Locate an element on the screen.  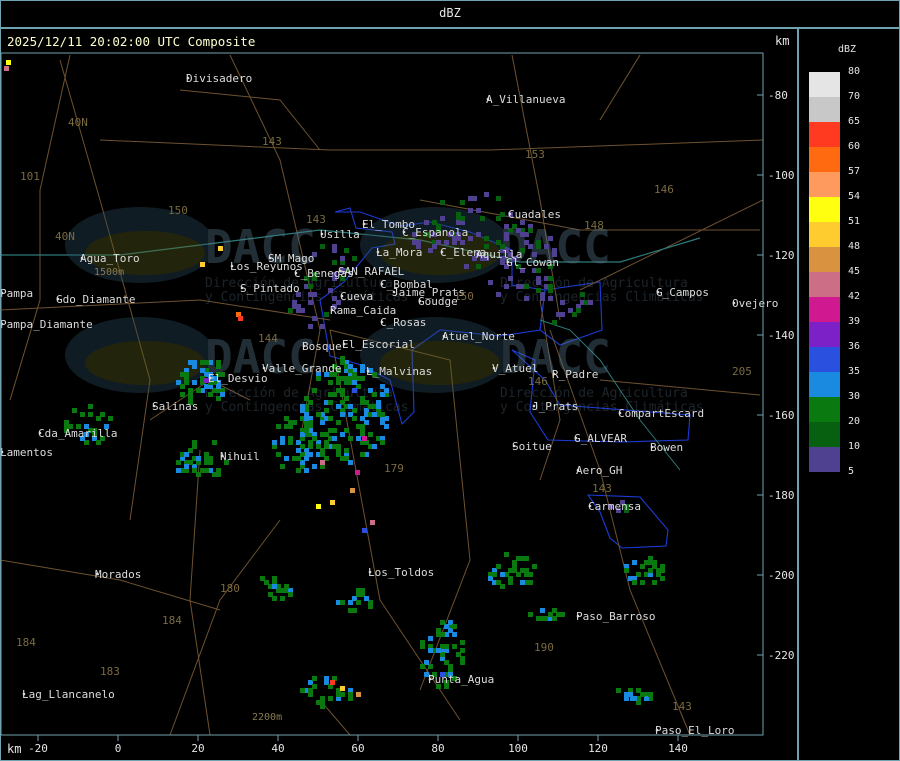
place-label: Soitue is located at coordinates (532, 446).